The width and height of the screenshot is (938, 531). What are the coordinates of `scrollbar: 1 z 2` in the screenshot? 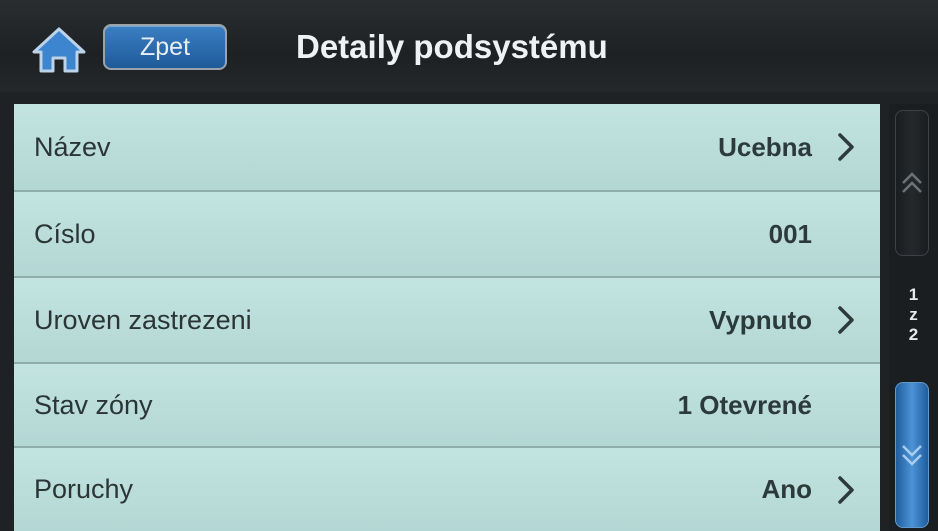 It's located at (913, 317).